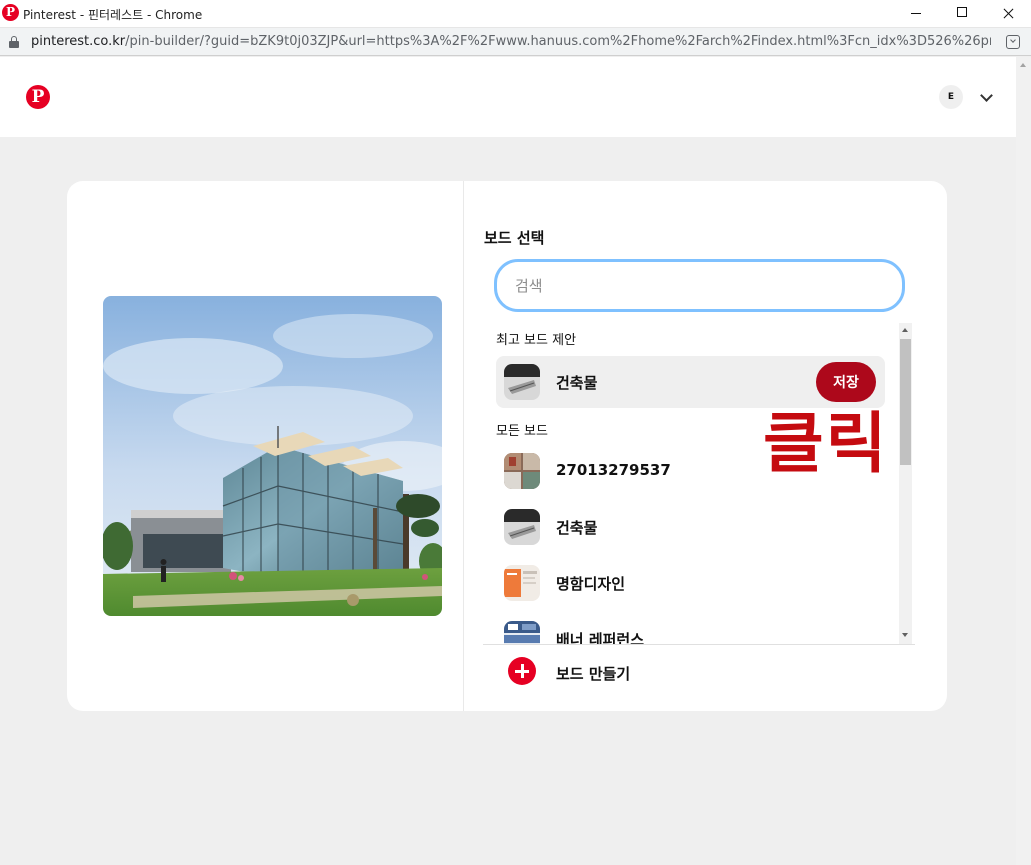  Describe the element at coordinates (593, 674) in the screenshot. I see `create-board-label: 보드 만들기` at that location.